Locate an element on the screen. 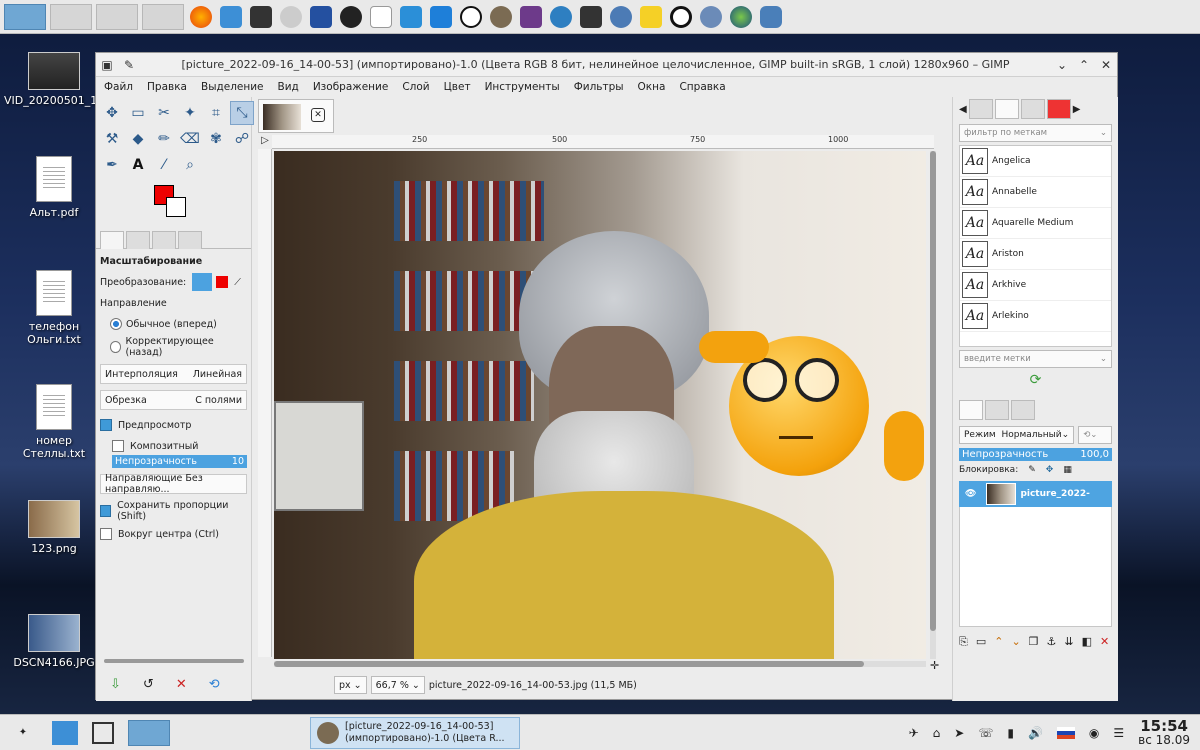 The width and height of the screenshot is (1200, 750). wifi-icon: ◉ is located at coordinates (1094, 733).